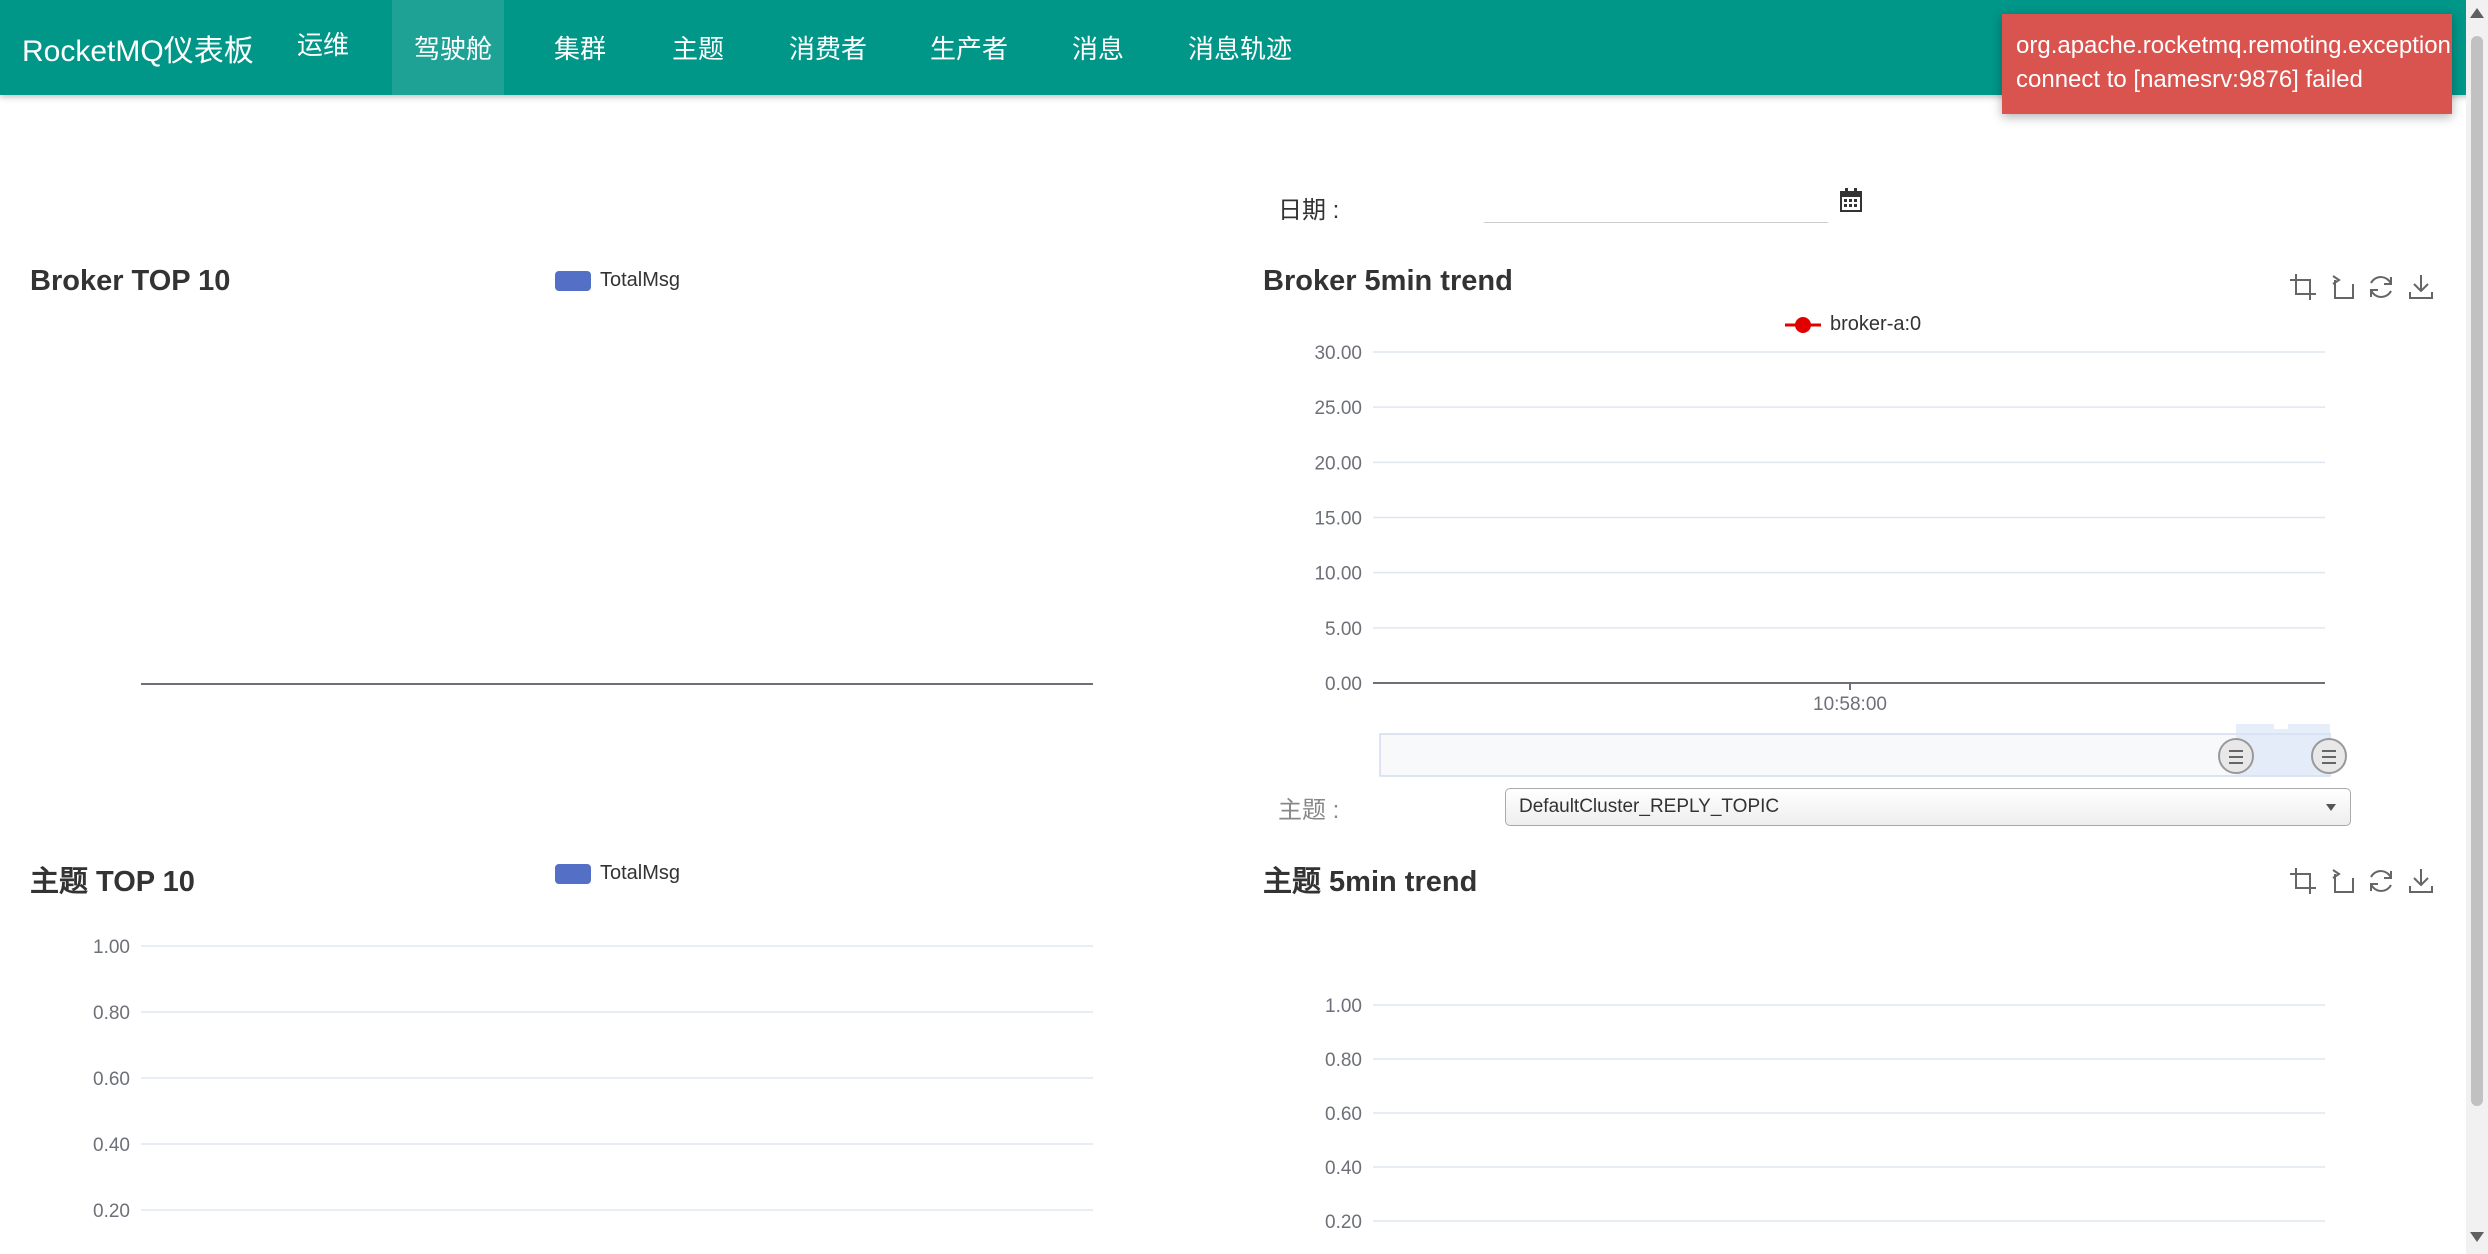  I want to click on topic-trend-y-tick-label: 0.40, so click(1343, 1168).